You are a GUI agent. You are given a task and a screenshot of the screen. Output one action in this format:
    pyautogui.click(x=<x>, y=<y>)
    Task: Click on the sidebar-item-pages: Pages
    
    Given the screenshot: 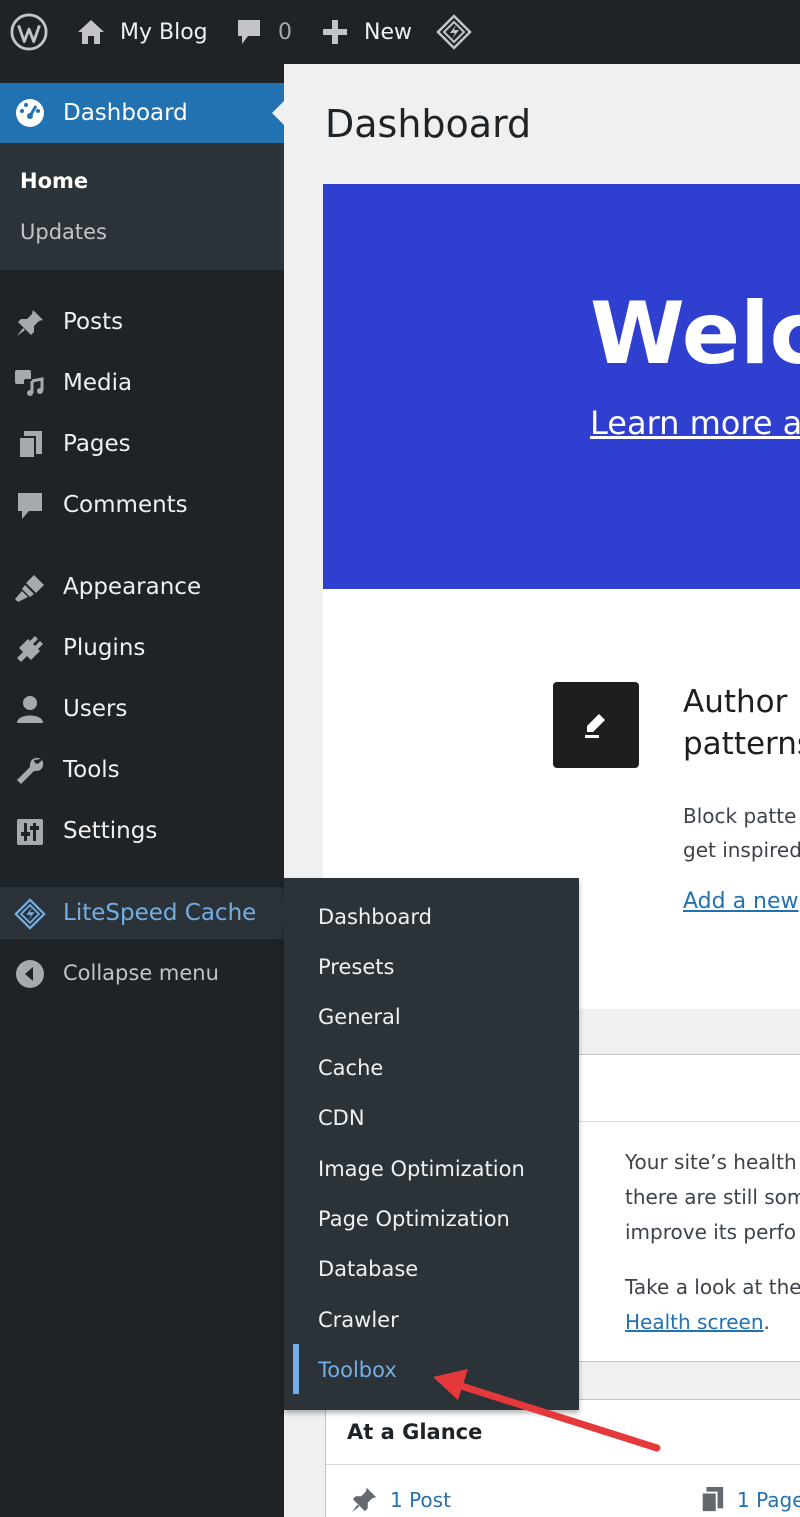 What is the action you would take?
    pyautogui.click(x=142, y=444)
    